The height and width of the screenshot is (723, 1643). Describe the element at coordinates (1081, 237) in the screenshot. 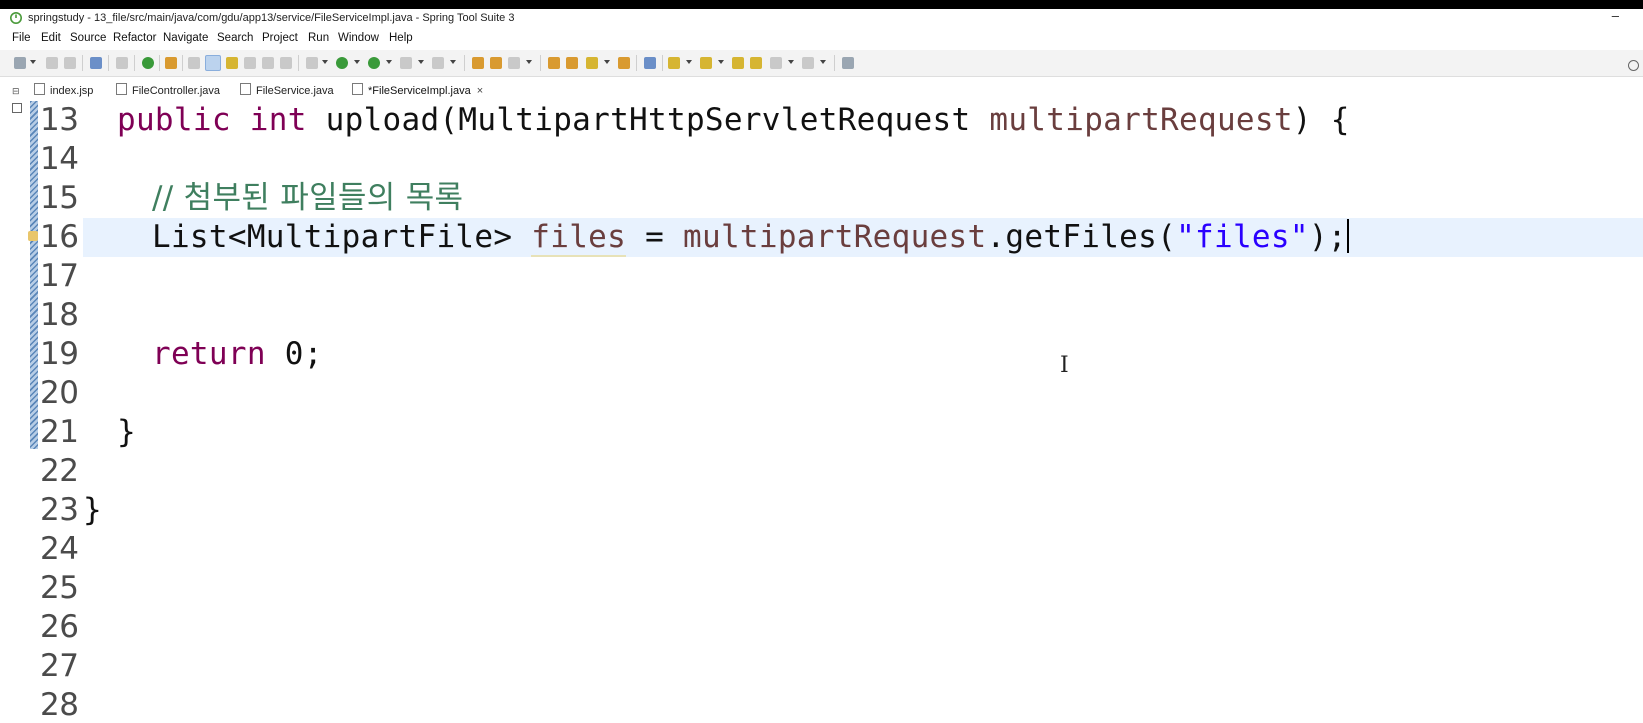

I see `method-call: .getFiles(` at that location.